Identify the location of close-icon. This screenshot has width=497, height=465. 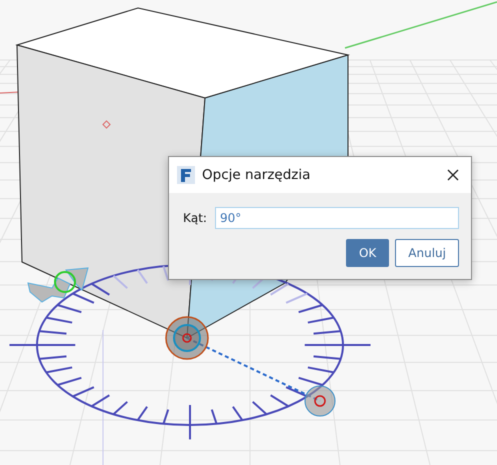
(453, 175).